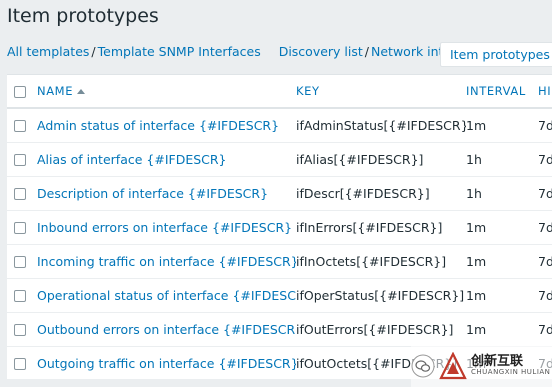 Image resolution: width=552 pixels, height=387 pixels. I want to click on select-all-cell, so click(22, 92).